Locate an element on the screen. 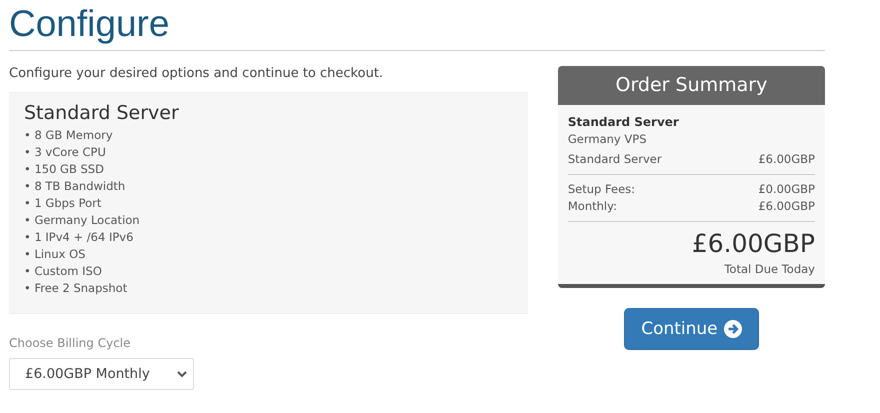  feature-item: • 8 GB Memory is located at coordinates (69, 135).